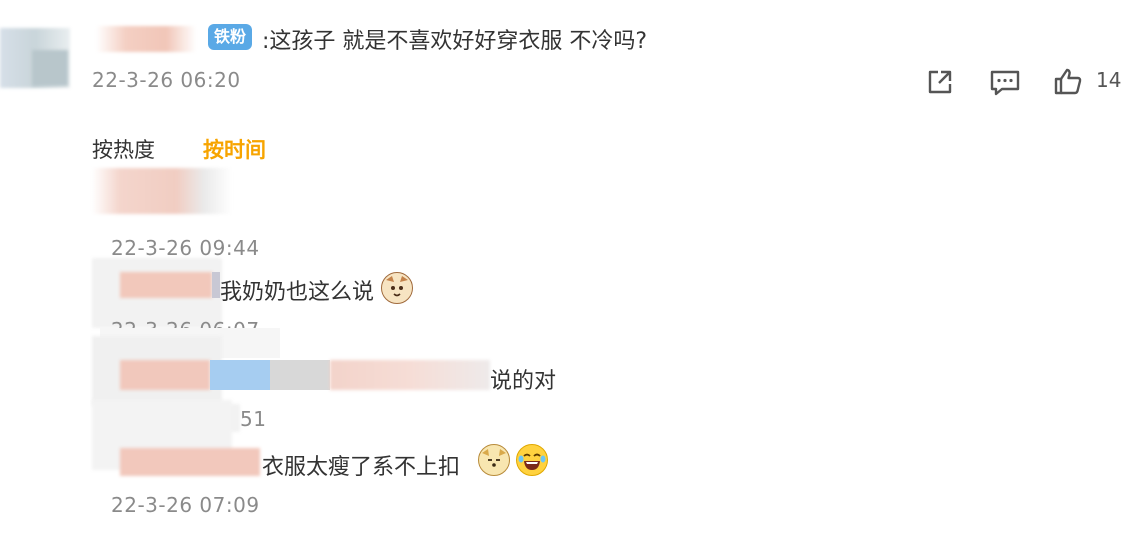 This screenshot has height=552, width=1142. I want to click on tab-sort-by-hot: 按热度, so click(123, 149).